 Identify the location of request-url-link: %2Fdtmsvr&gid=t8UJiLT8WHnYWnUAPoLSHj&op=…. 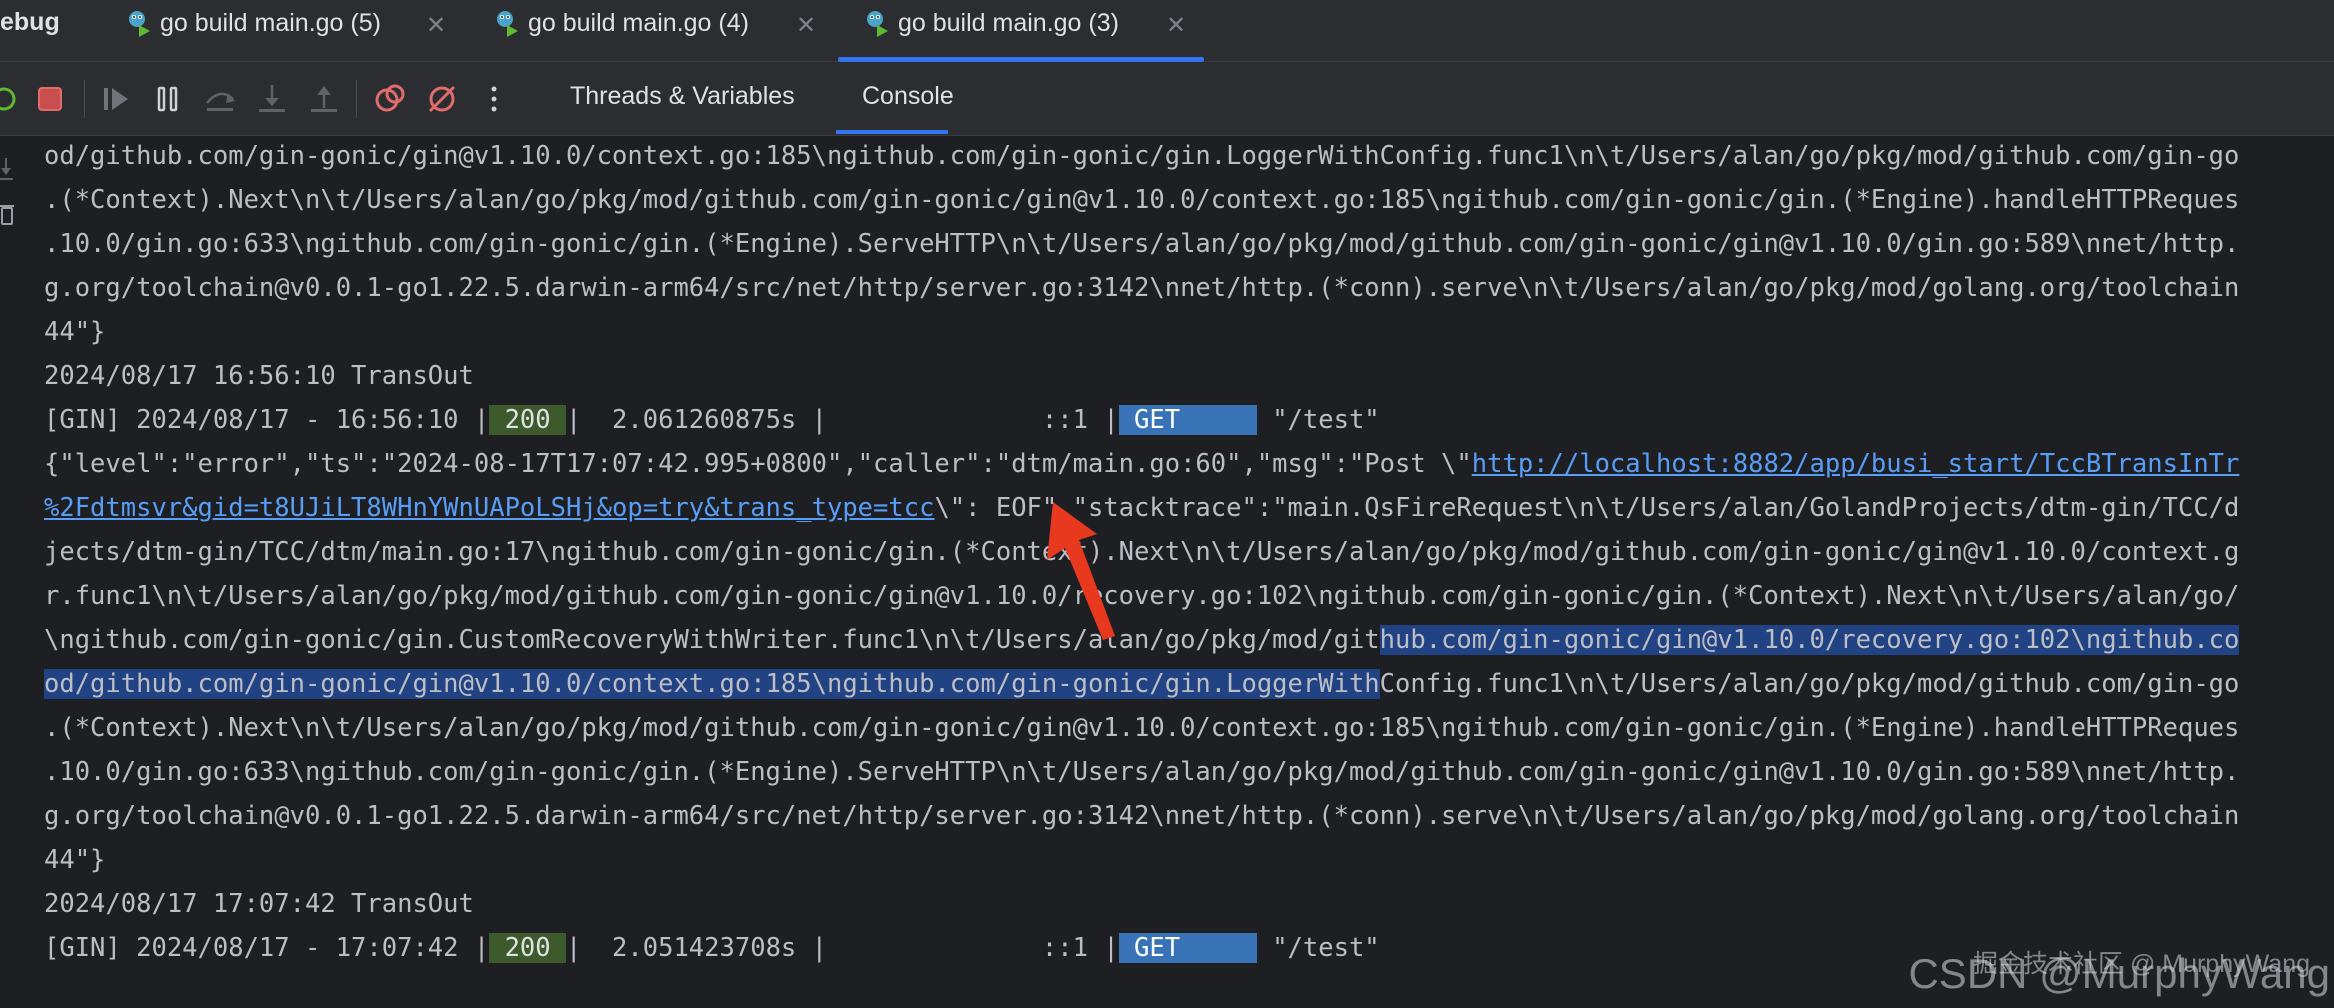
(489, 508).